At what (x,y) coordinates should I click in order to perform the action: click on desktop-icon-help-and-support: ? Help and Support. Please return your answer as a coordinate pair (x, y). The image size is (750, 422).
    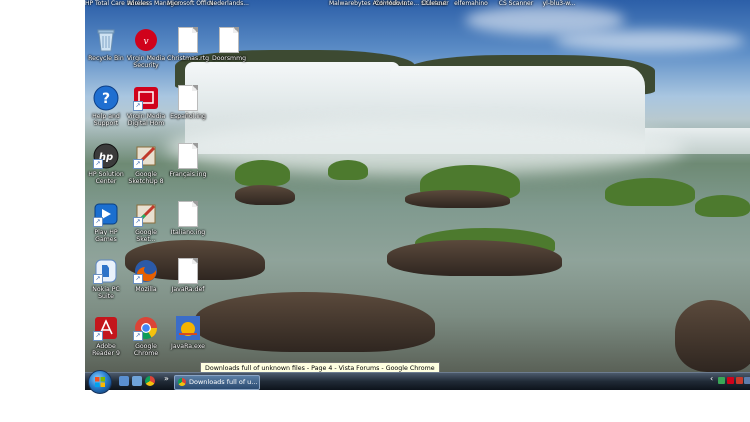
    Looking at the image, I should click on (106, 106).